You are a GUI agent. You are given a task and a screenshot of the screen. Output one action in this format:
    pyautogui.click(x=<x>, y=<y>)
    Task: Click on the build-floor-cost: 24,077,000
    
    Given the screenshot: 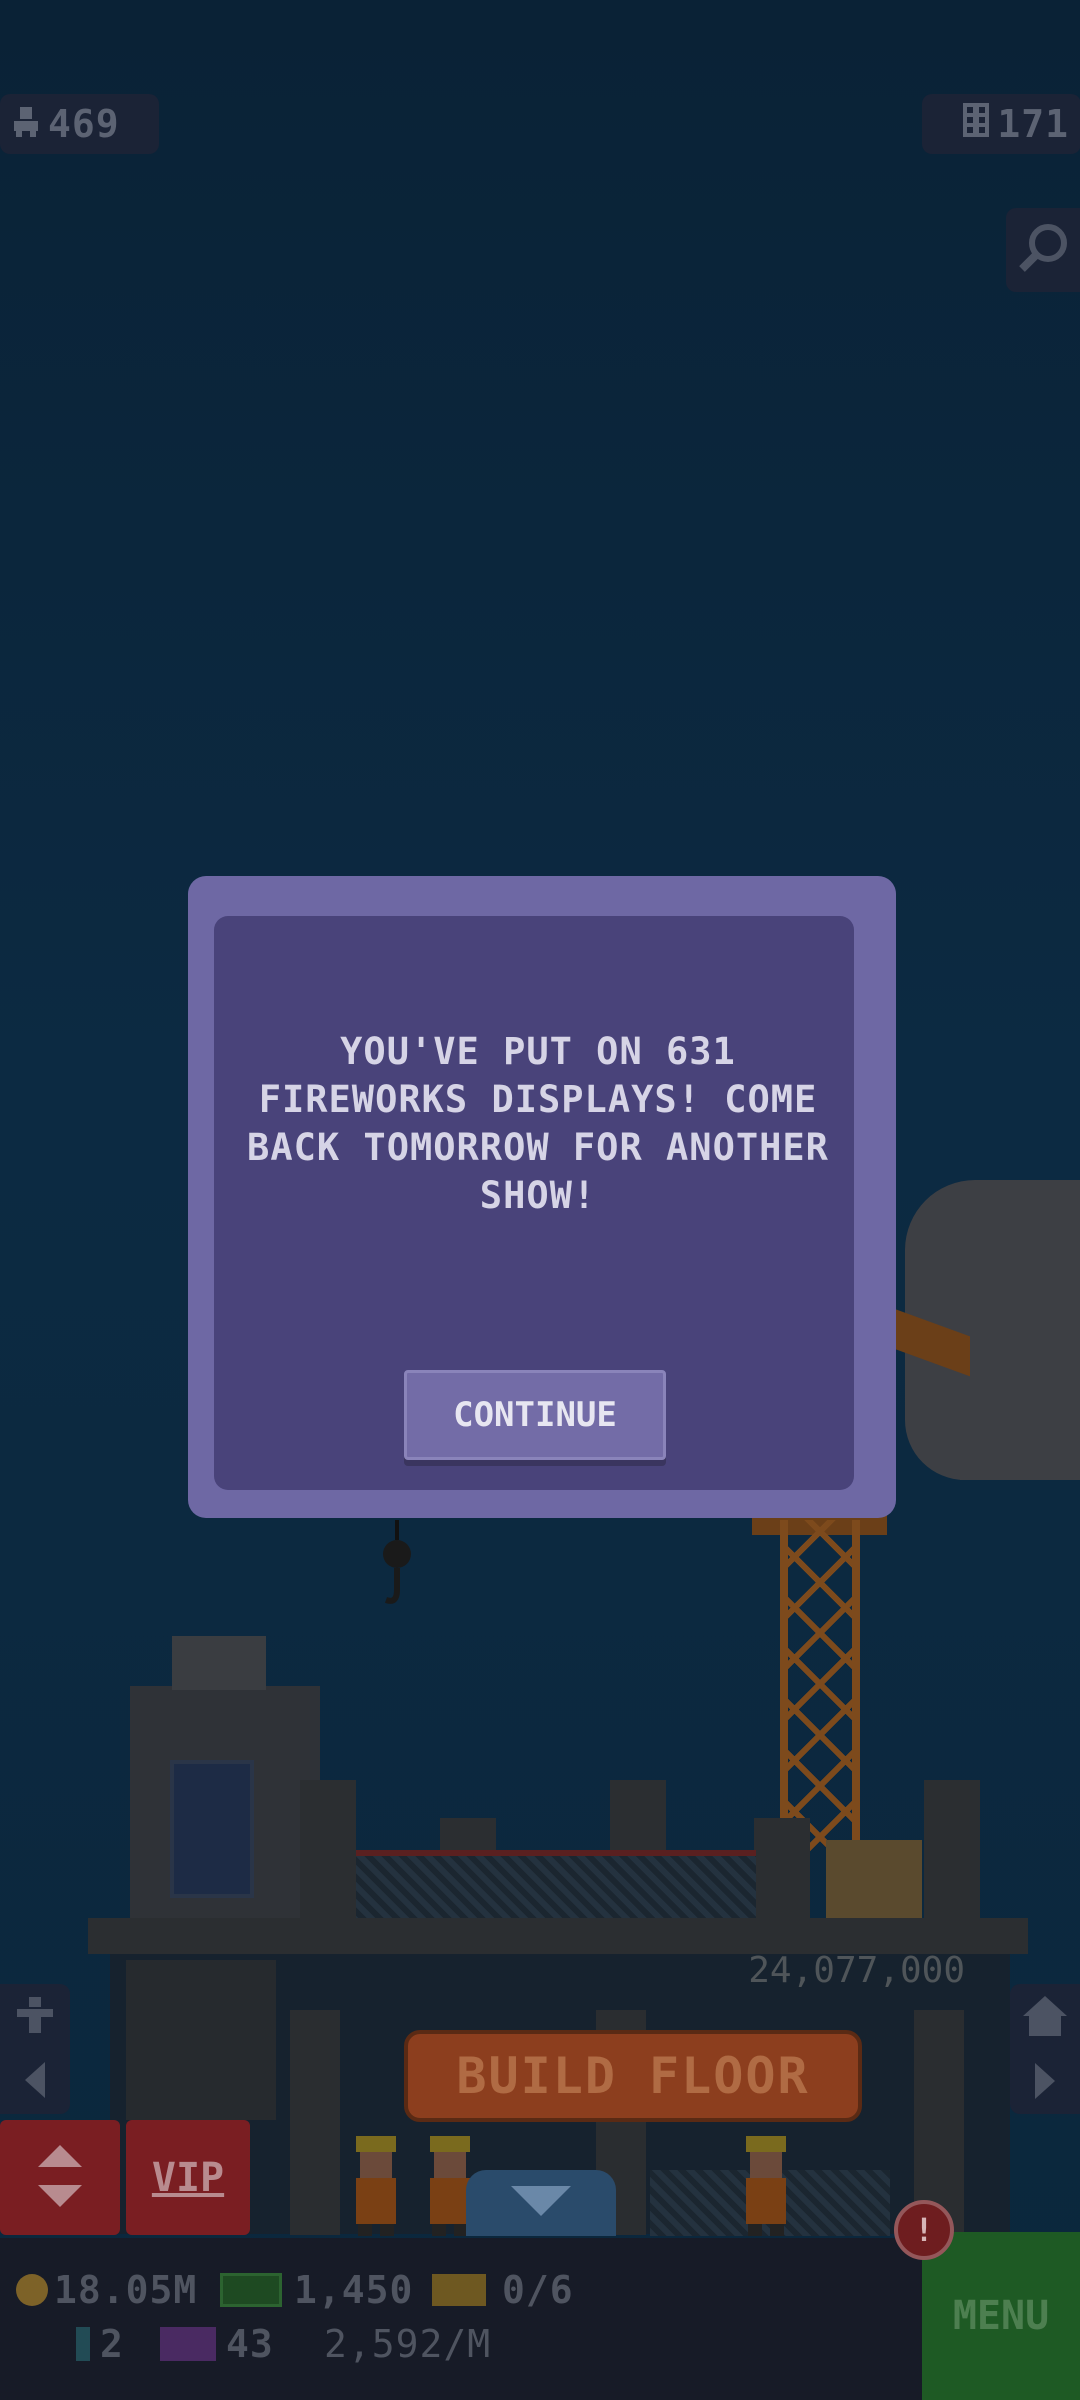 What is the action you would take?
    pyautogui.click(x=856, y=1970)
    